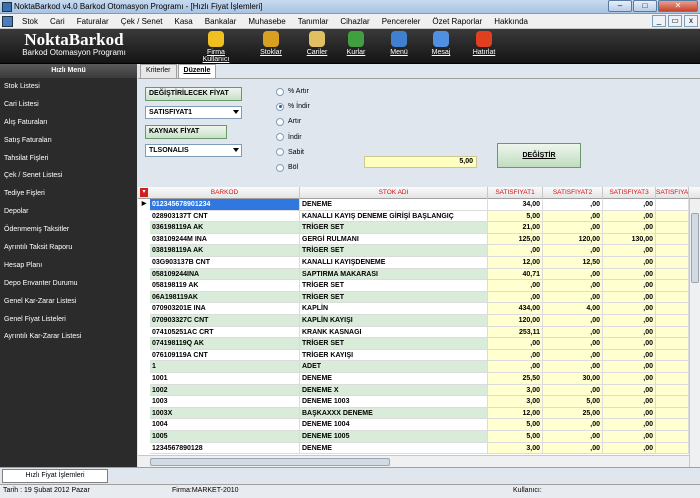 Image resolution: width=700 pixels, height=498 pixels. Describe the element at coordinates (225, 344) in the screenshot. I see `table-cell: 074198119Q AK` at that location.